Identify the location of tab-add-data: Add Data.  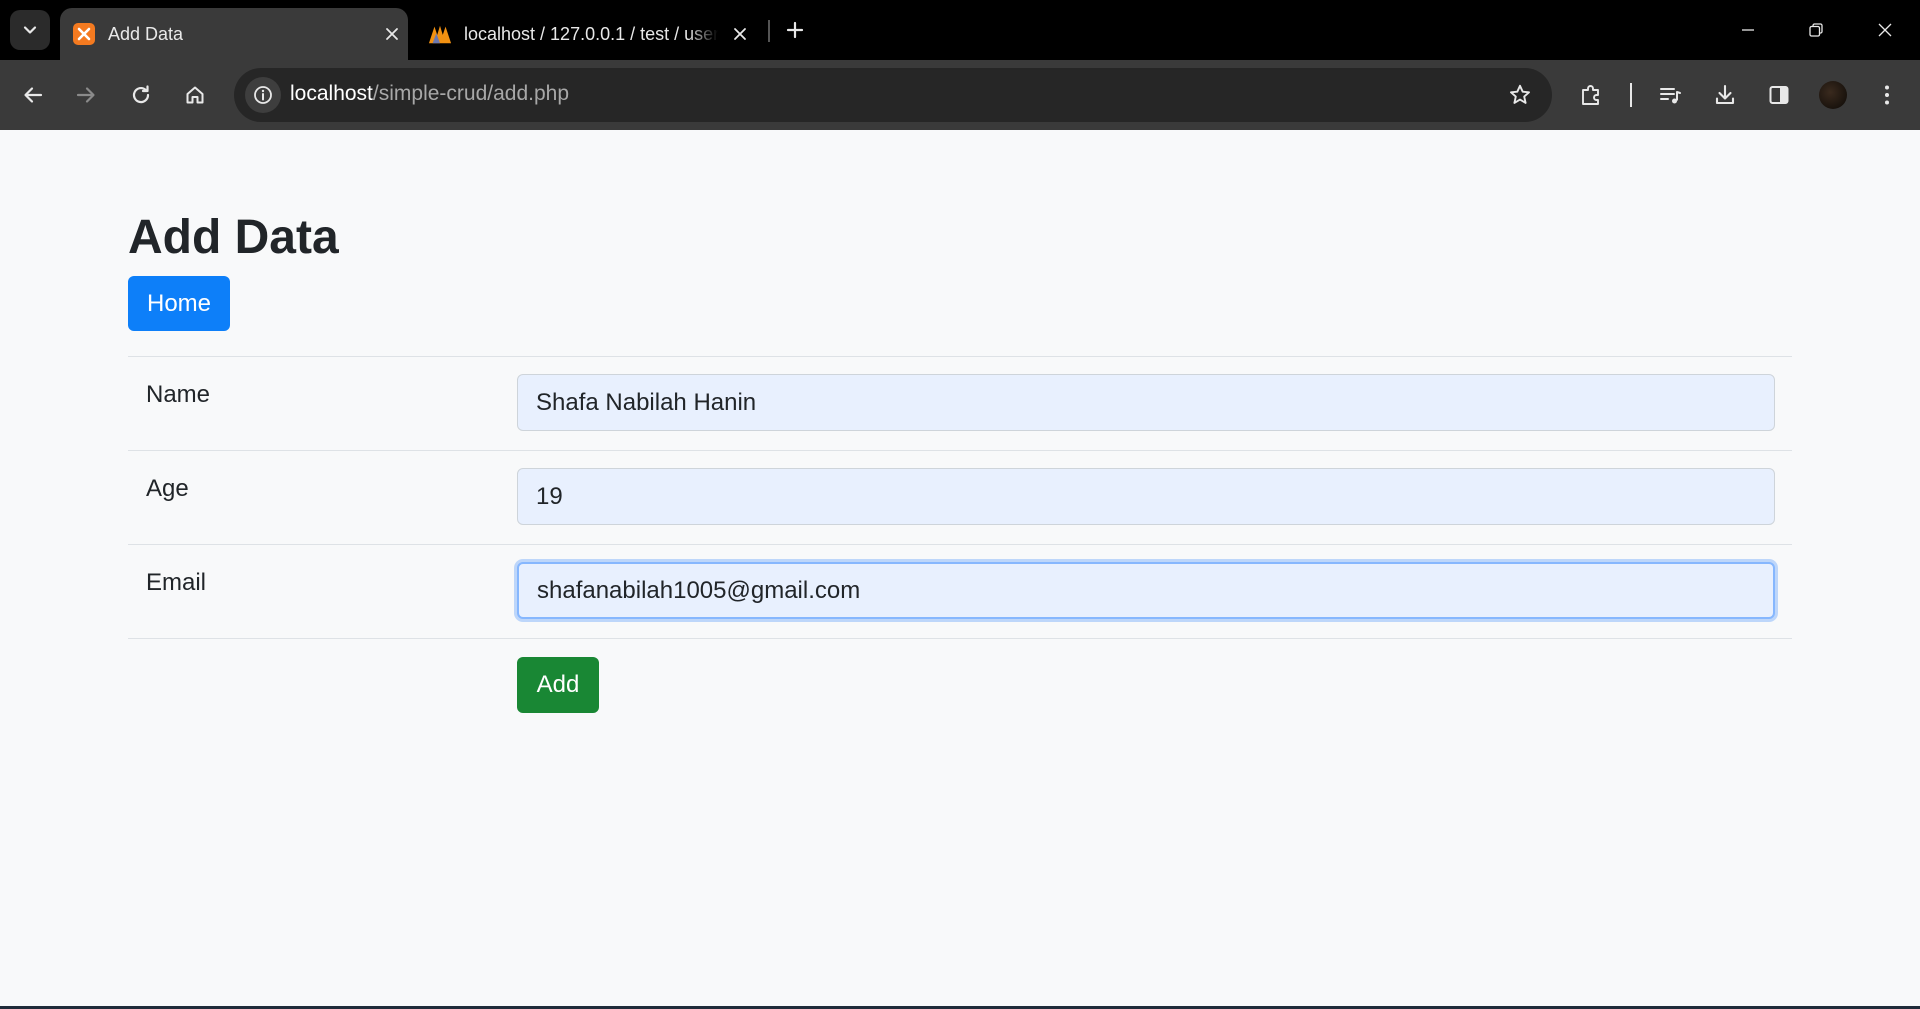
(234, 34).